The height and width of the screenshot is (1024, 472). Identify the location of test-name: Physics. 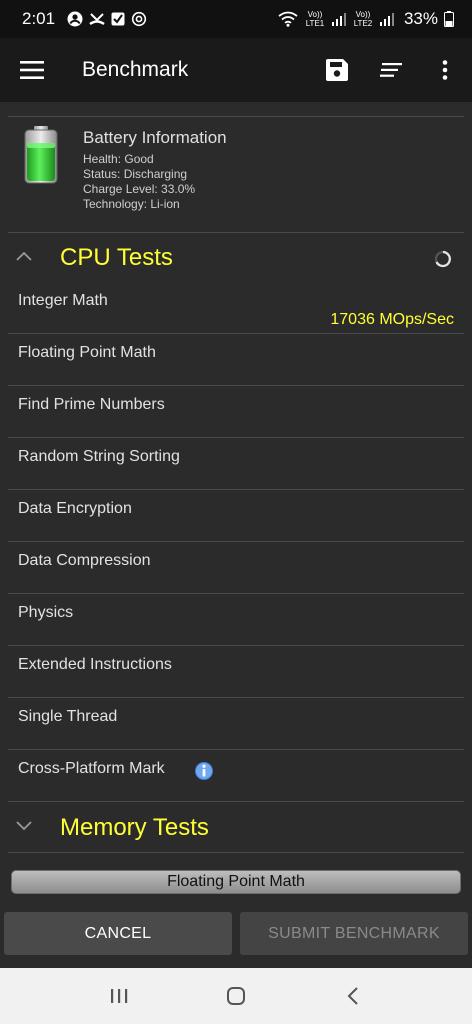
(46, 612).